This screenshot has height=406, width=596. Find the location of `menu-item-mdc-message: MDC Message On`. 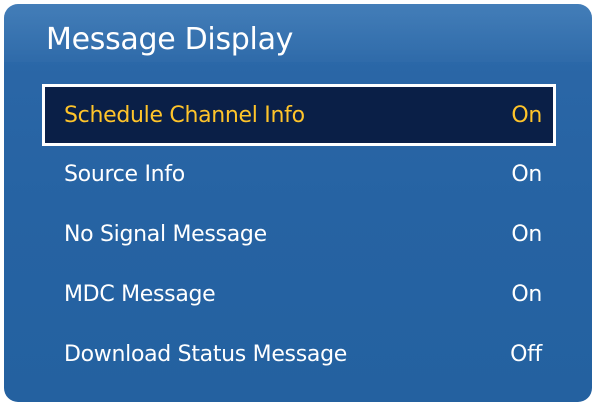

menu-item-mdc-message: MDC Message On is located at coordinates (299, 294).